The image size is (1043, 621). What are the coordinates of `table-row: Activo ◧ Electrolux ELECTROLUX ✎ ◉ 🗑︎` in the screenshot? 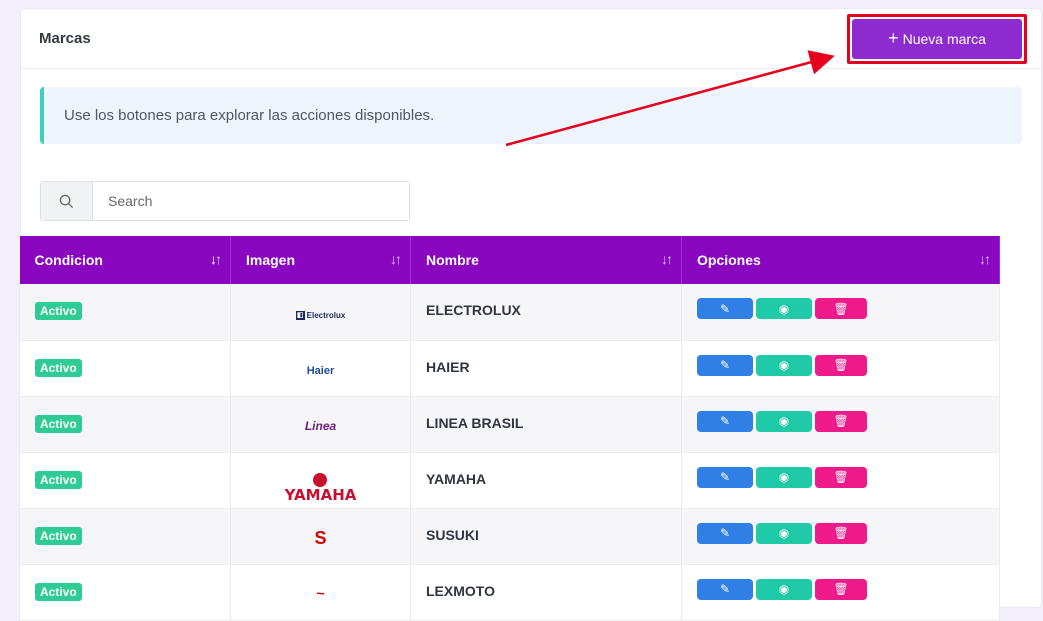 It's located at (509, 312).